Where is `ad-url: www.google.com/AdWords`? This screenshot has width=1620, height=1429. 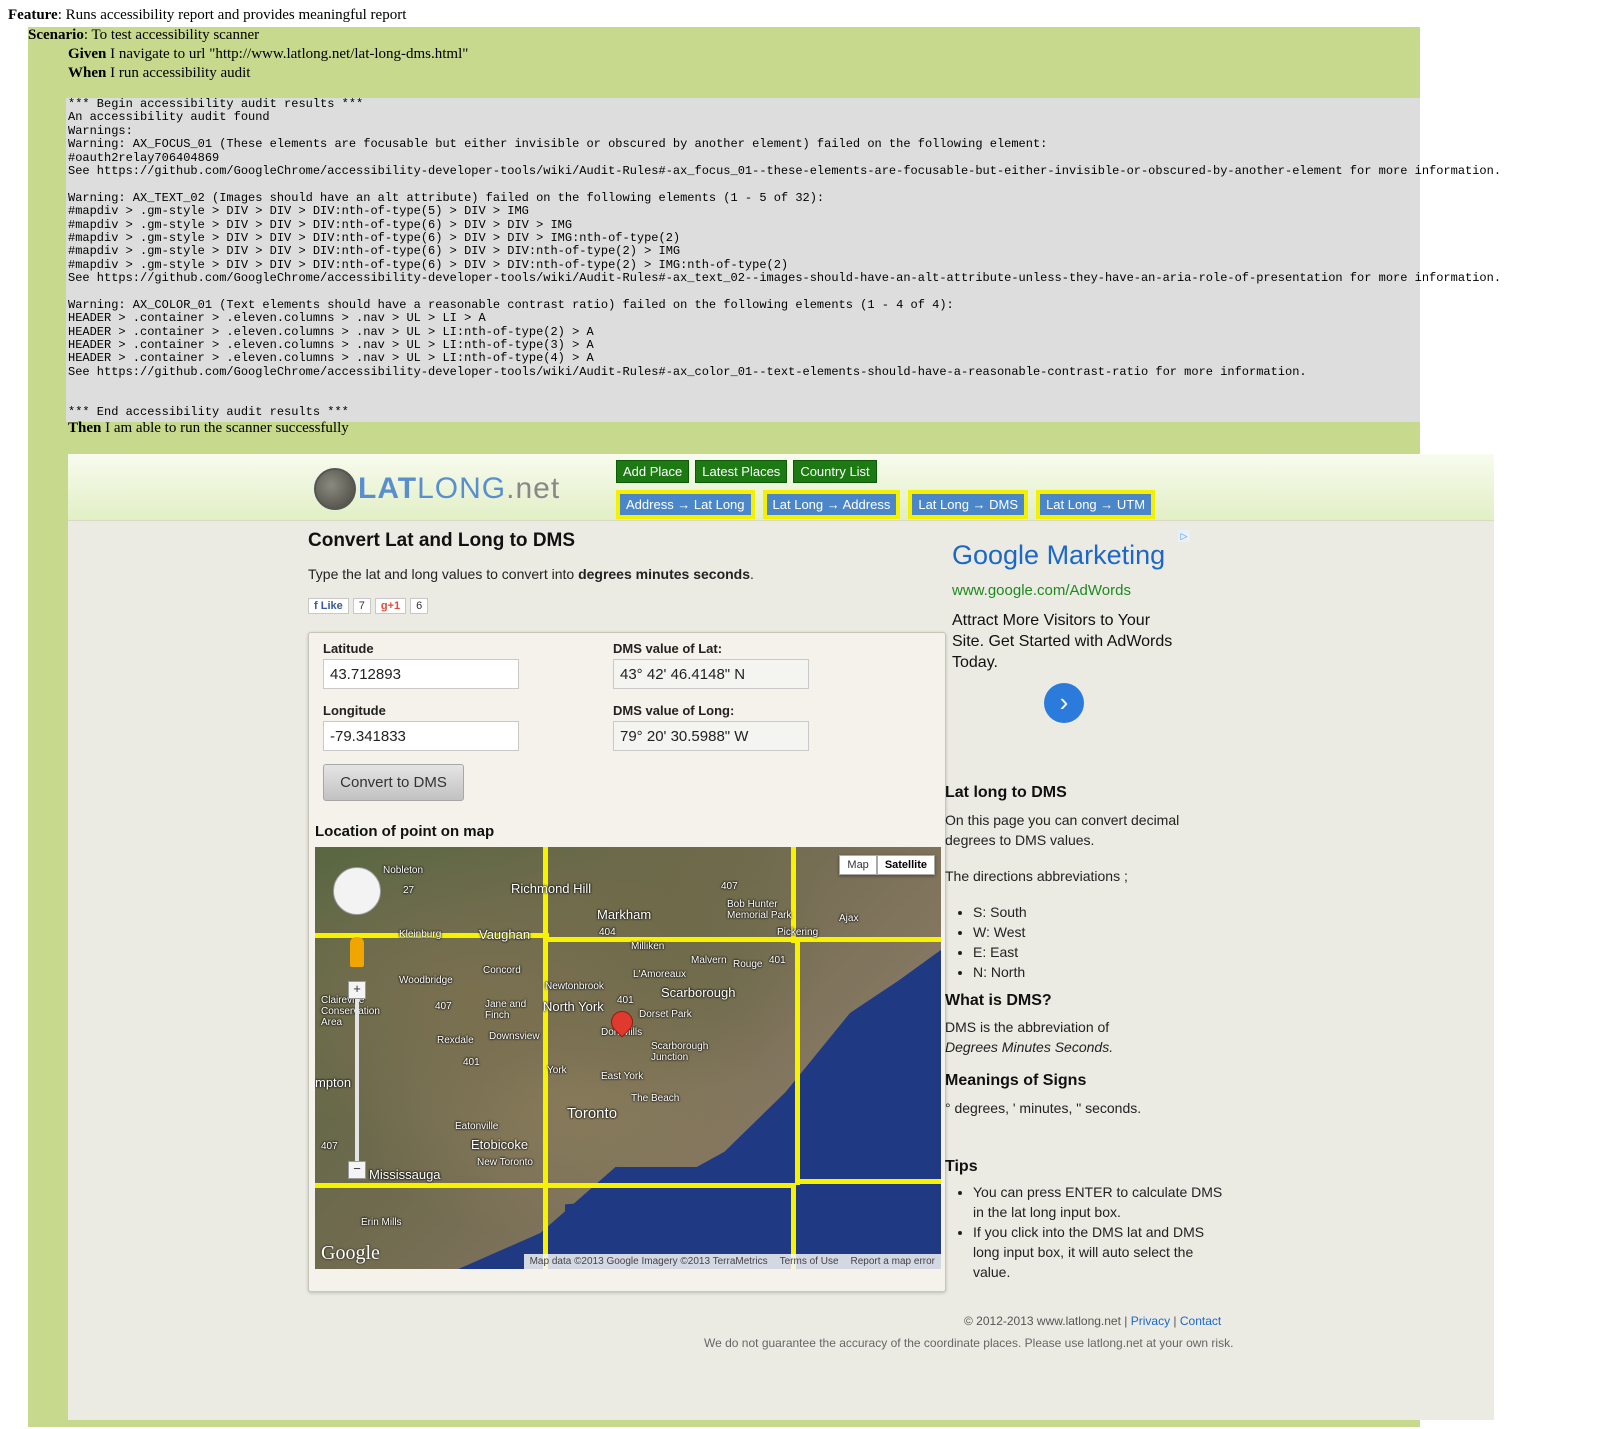 ad-url: www.google.com/AdWords is located at coordinates (1041, 590).